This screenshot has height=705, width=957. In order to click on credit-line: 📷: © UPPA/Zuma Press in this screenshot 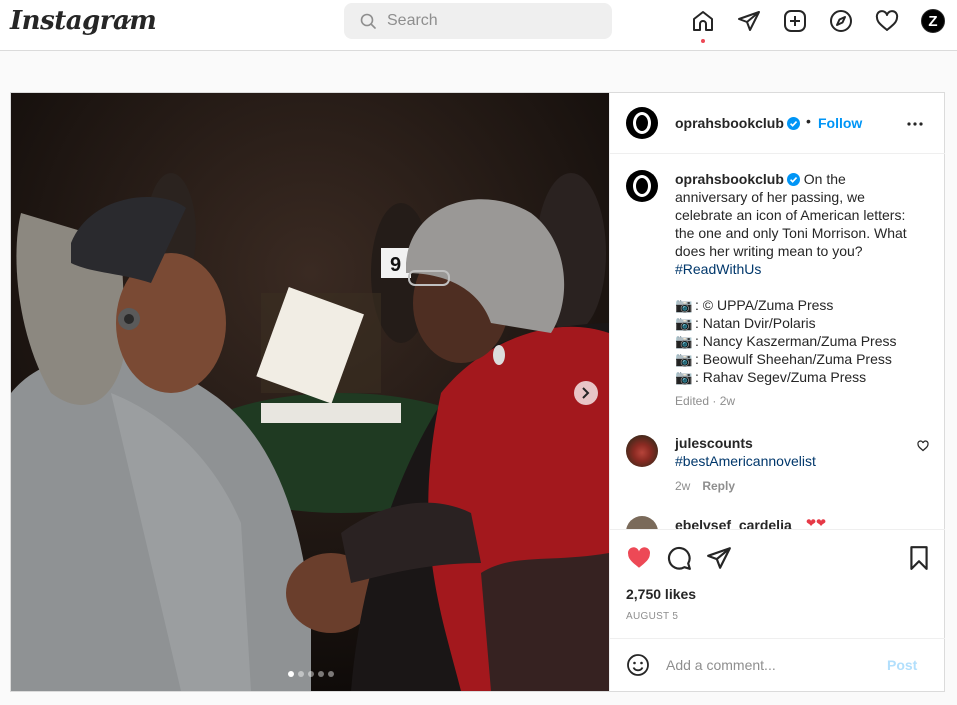, I will do `click(754, 305)`.